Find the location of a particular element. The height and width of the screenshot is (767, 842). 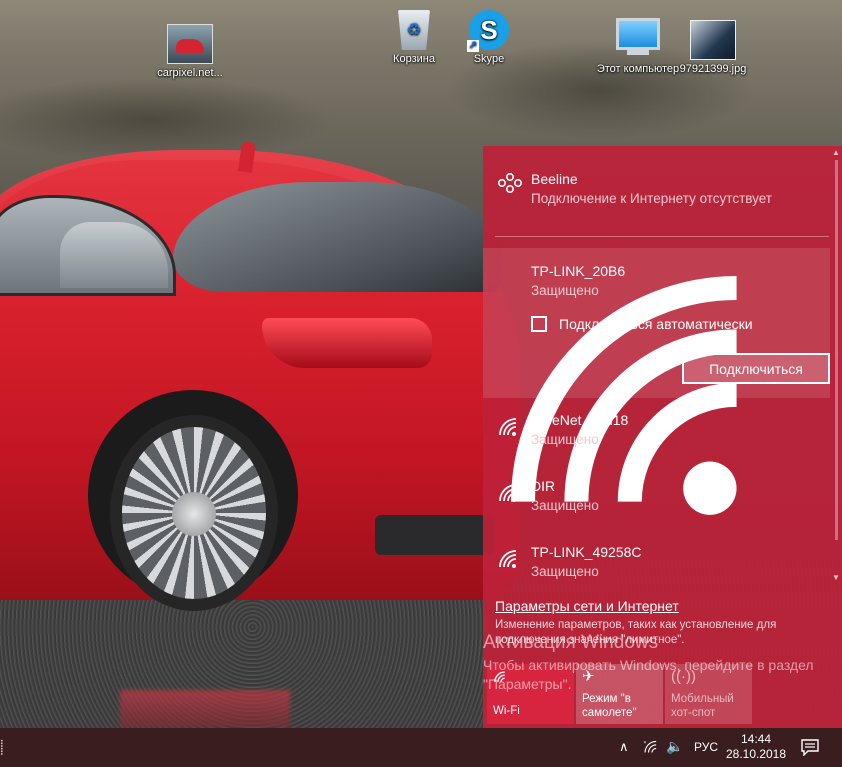

network-separator is located at coordinates (662, 236).